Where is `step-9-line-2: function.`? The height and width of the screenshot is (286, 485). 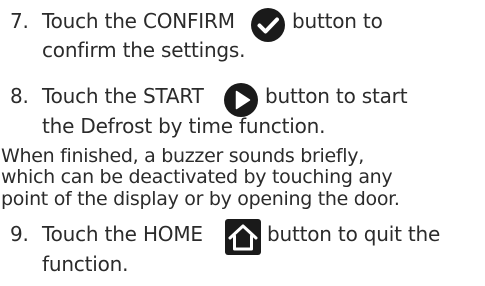
step-9-line-2: function. is located at coordinates (85, 264).